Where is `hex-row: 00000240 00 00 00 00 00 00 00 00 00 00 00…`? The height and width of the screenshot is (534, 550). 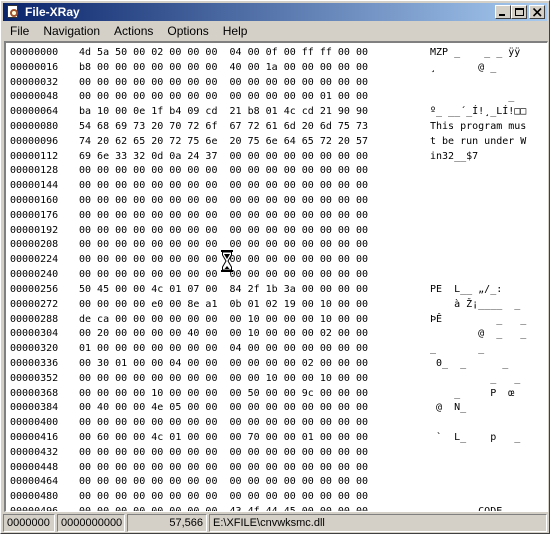
hex-row: 00000240 00 00 00 00 00 00 00 00 00 00 00… is located at coordinates (278, 275).